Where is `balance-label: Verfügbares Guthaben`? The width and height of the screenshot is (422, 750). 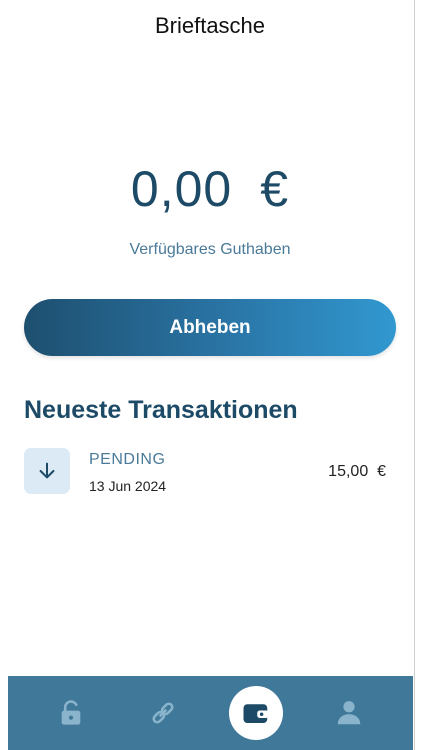 balance-label: Verfügbares Guthaben is located at coordinates (210, 249).